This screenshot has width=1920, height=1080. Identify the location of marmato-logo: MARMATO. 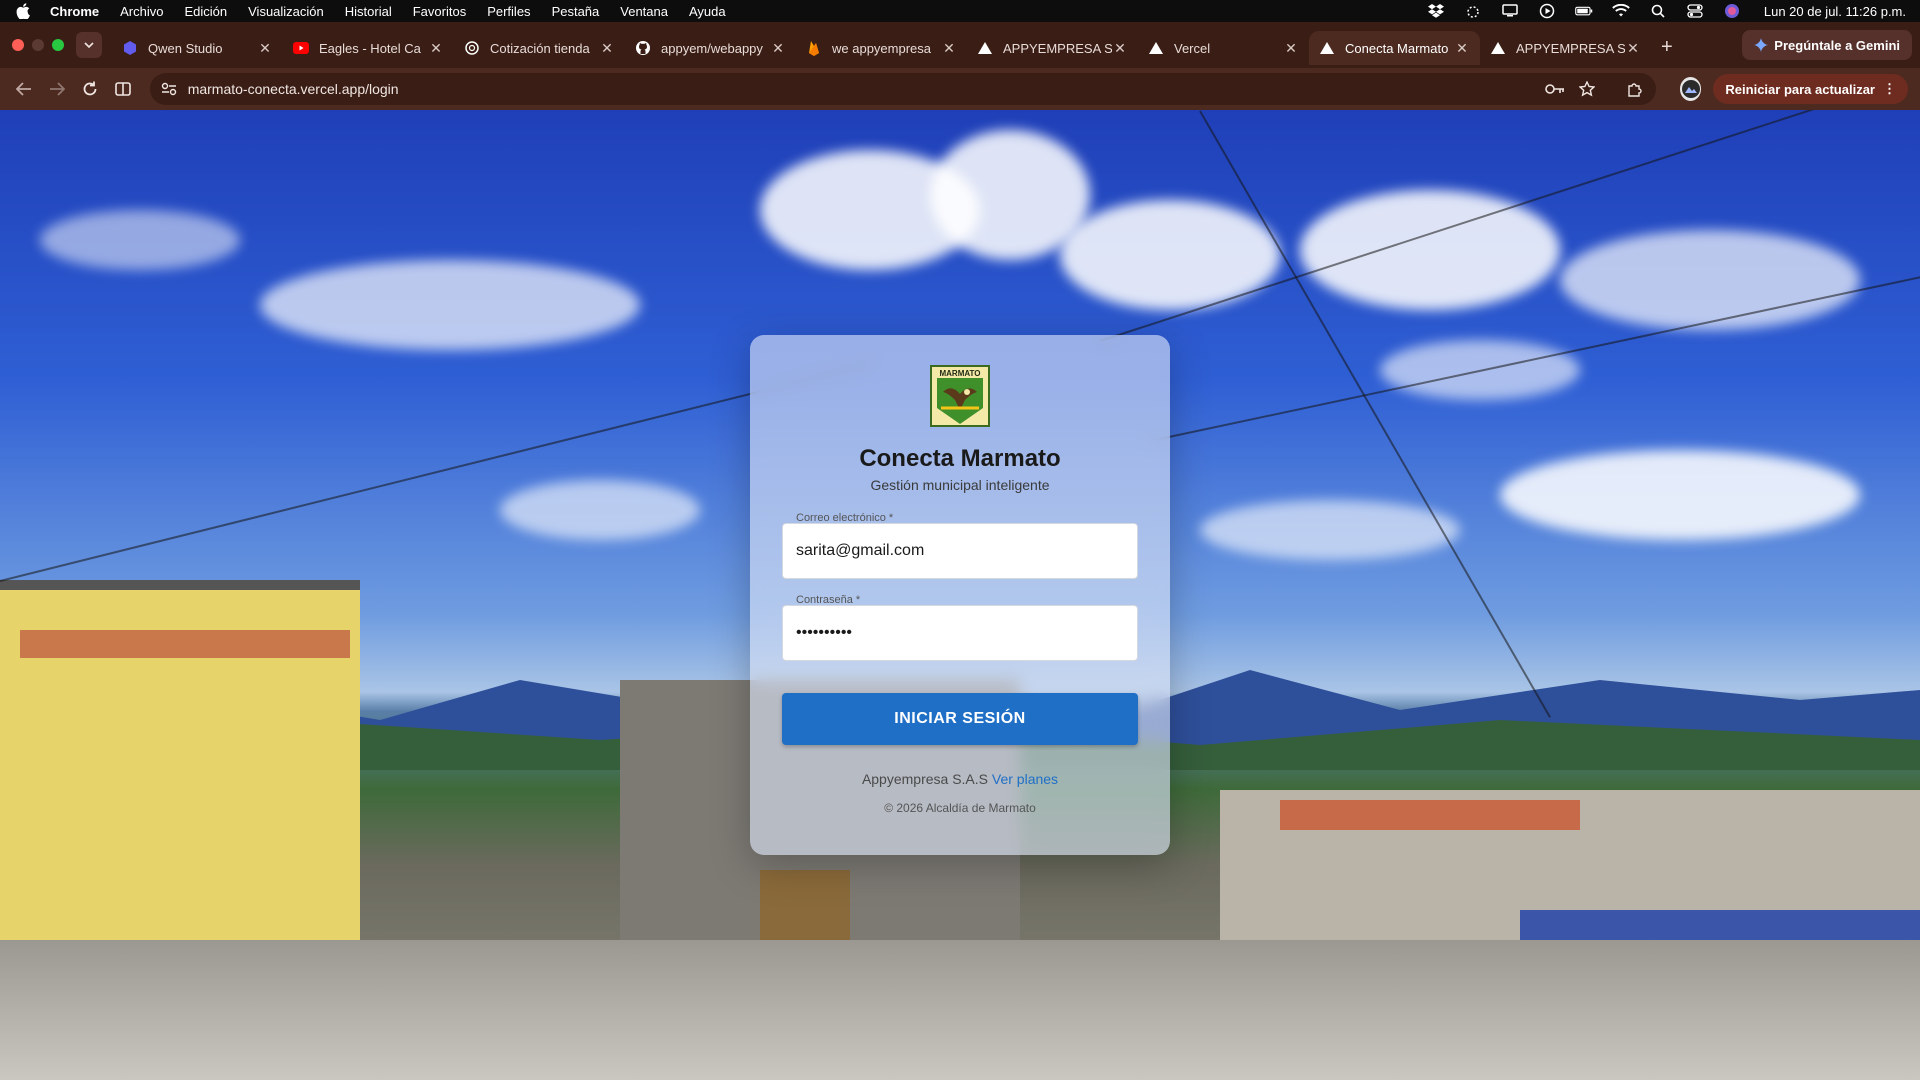
(960, 396).